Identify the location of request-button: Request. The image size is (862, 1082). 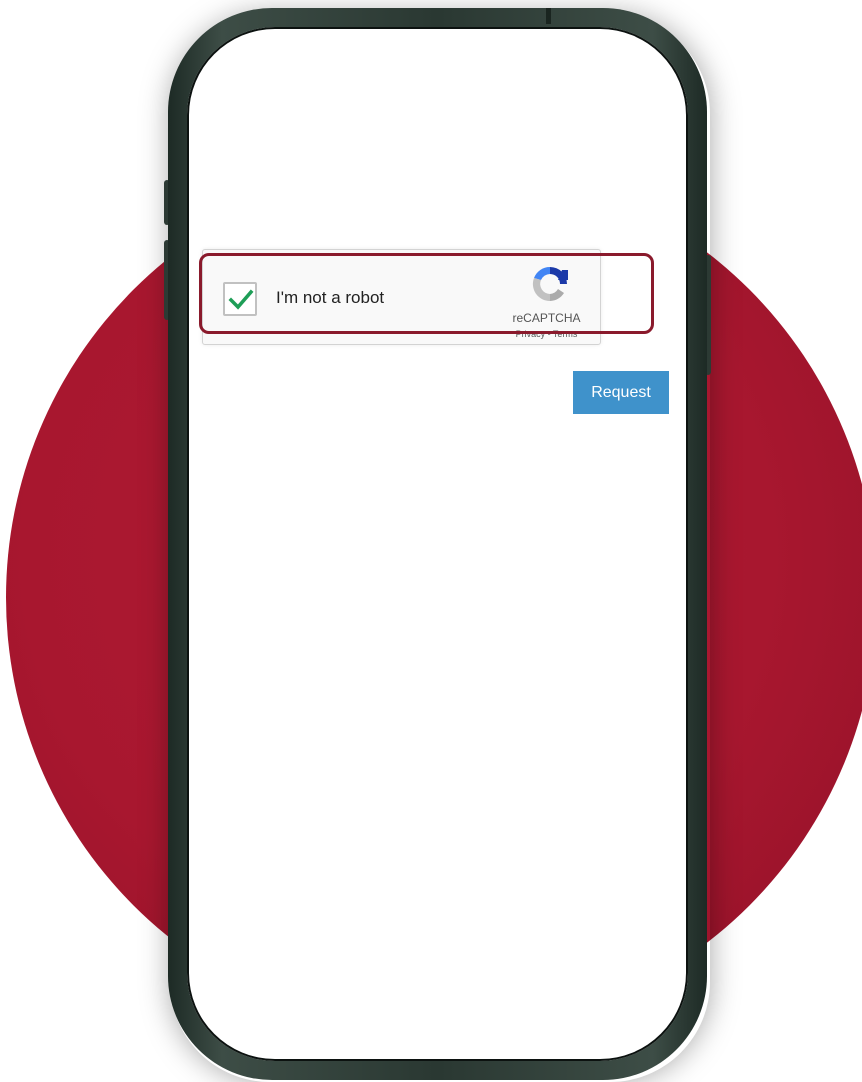
(621, 392).